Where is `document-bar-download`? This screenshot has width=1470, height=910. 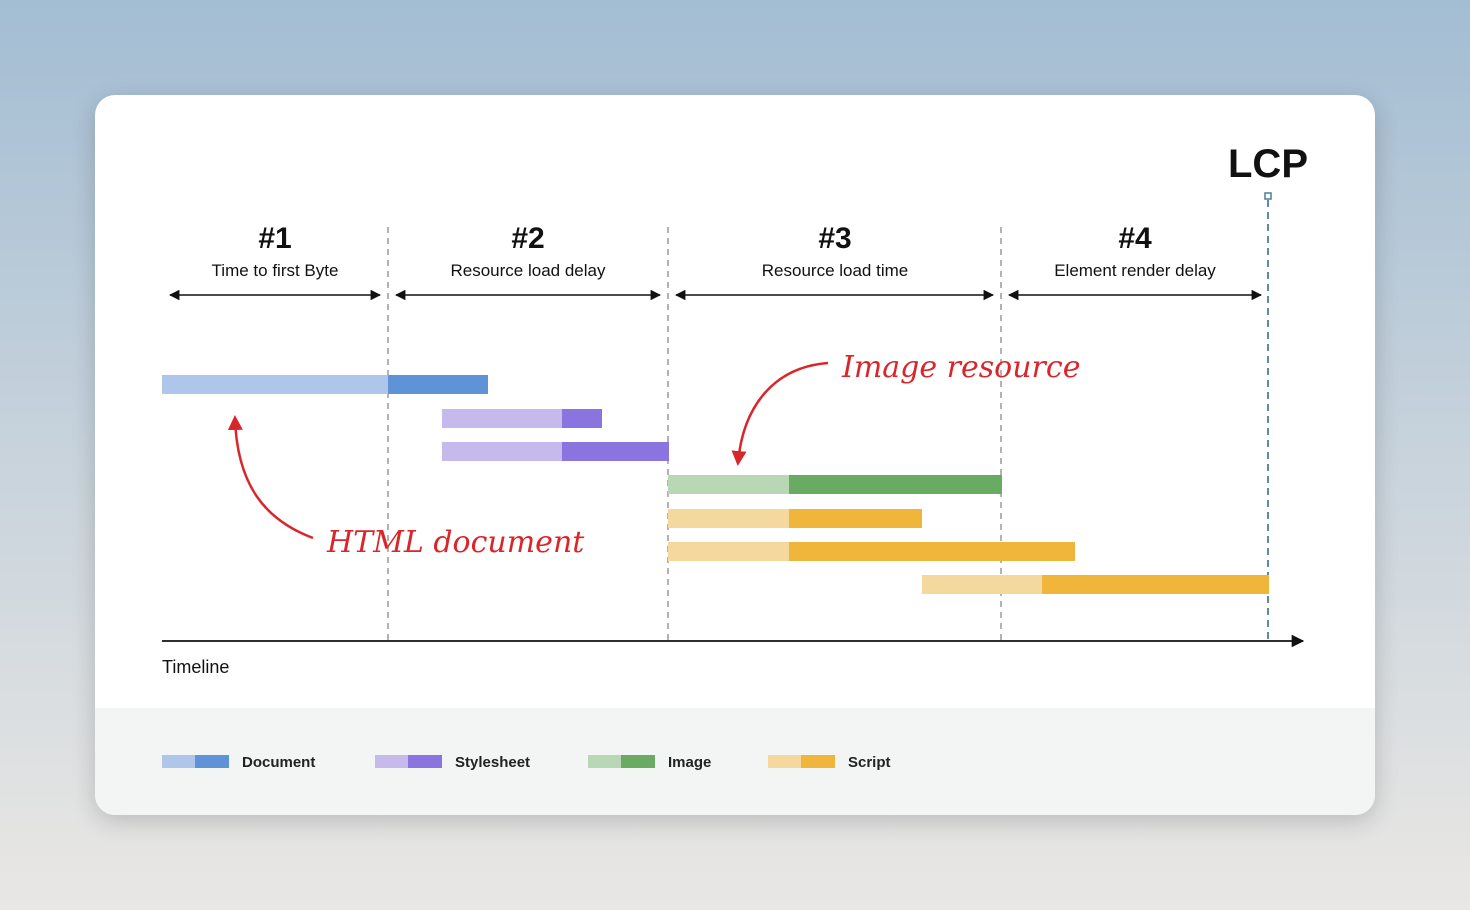 document-bar-download is located at coordinates (438, 384).